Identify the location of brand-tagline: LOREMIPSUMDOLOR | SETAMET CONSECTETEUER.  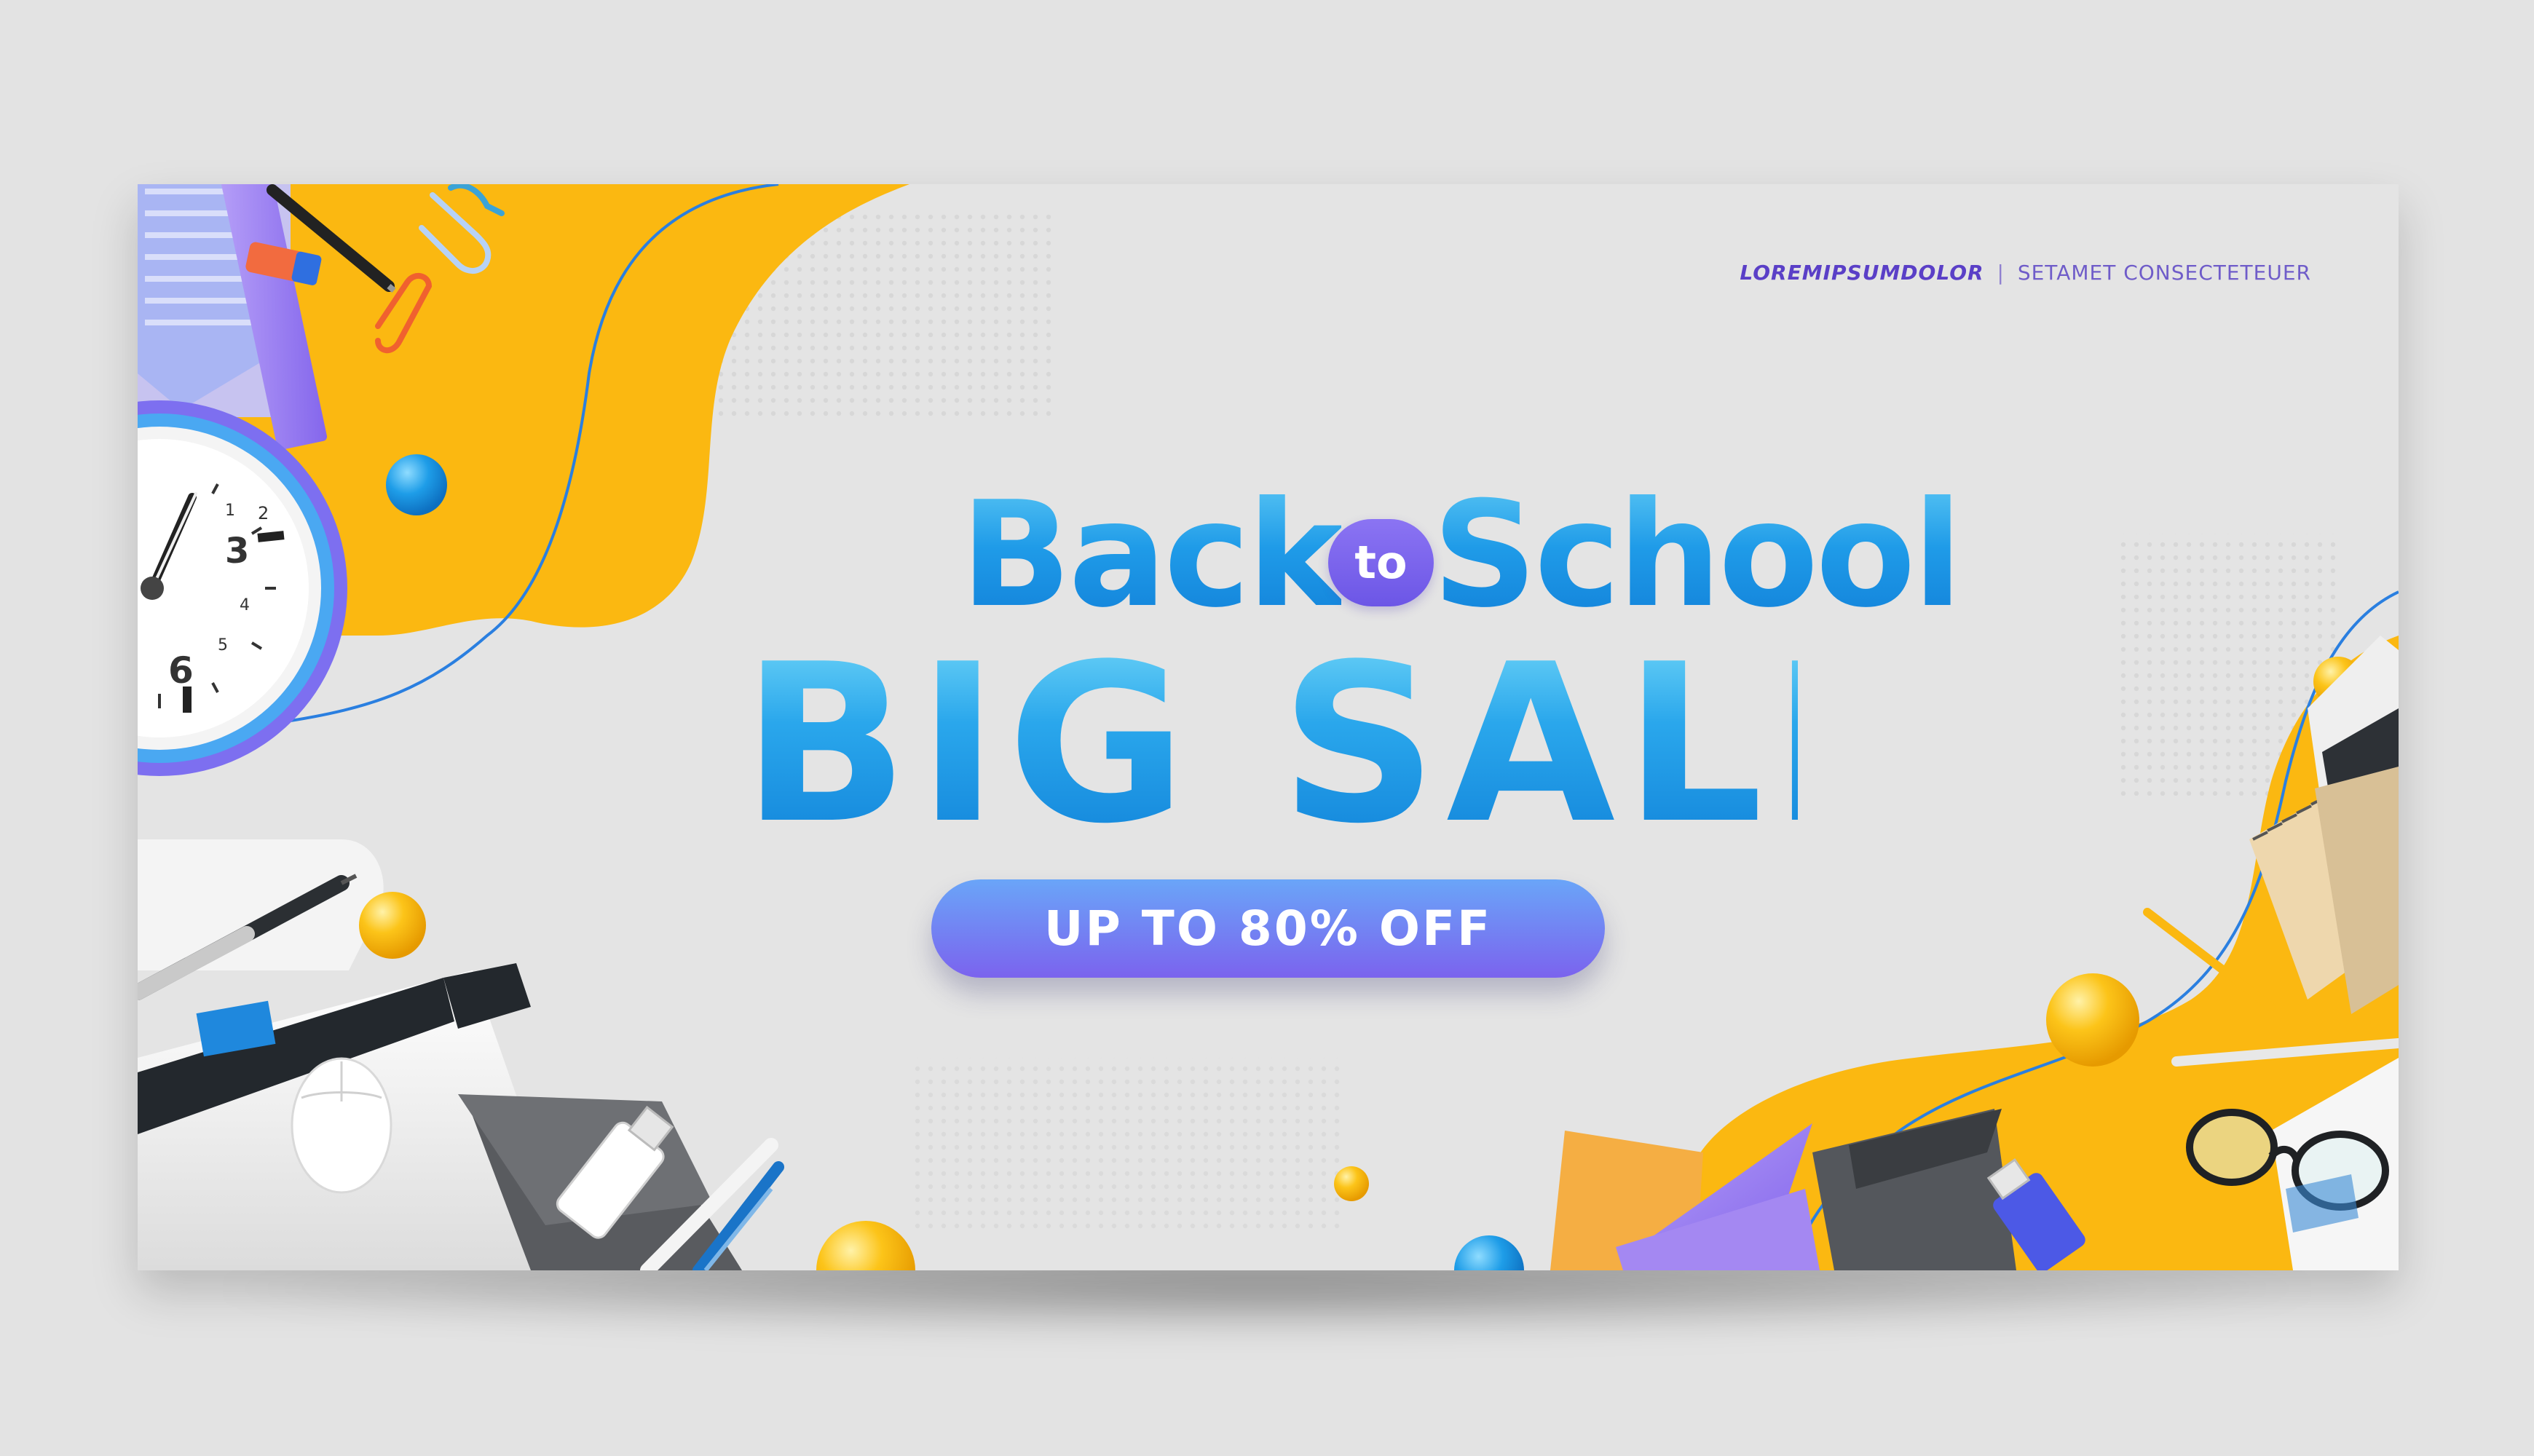
(2025, 273).